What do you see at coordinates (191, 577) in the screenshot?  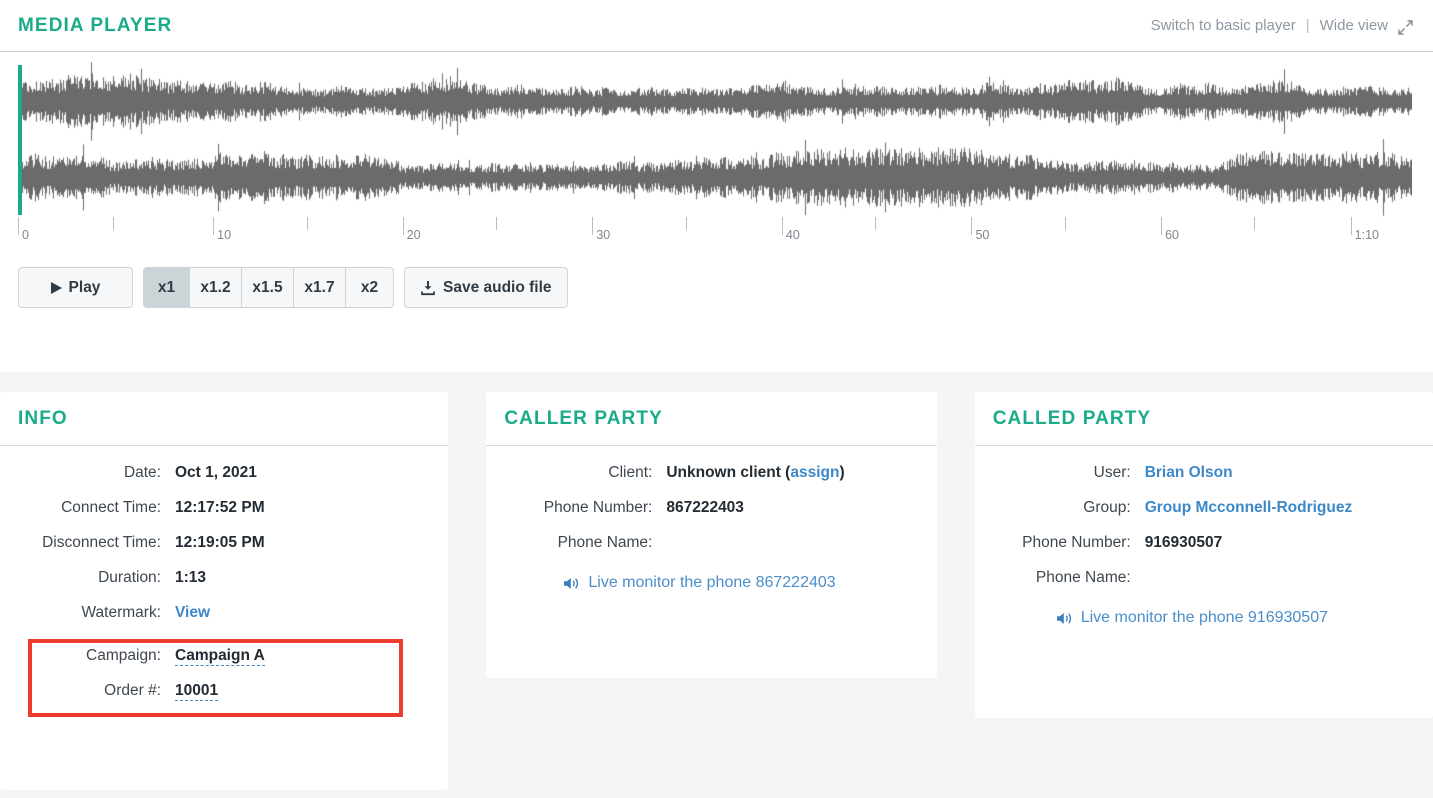 I see `detail-row-value: 1:13` at bounding box center [191, 577].